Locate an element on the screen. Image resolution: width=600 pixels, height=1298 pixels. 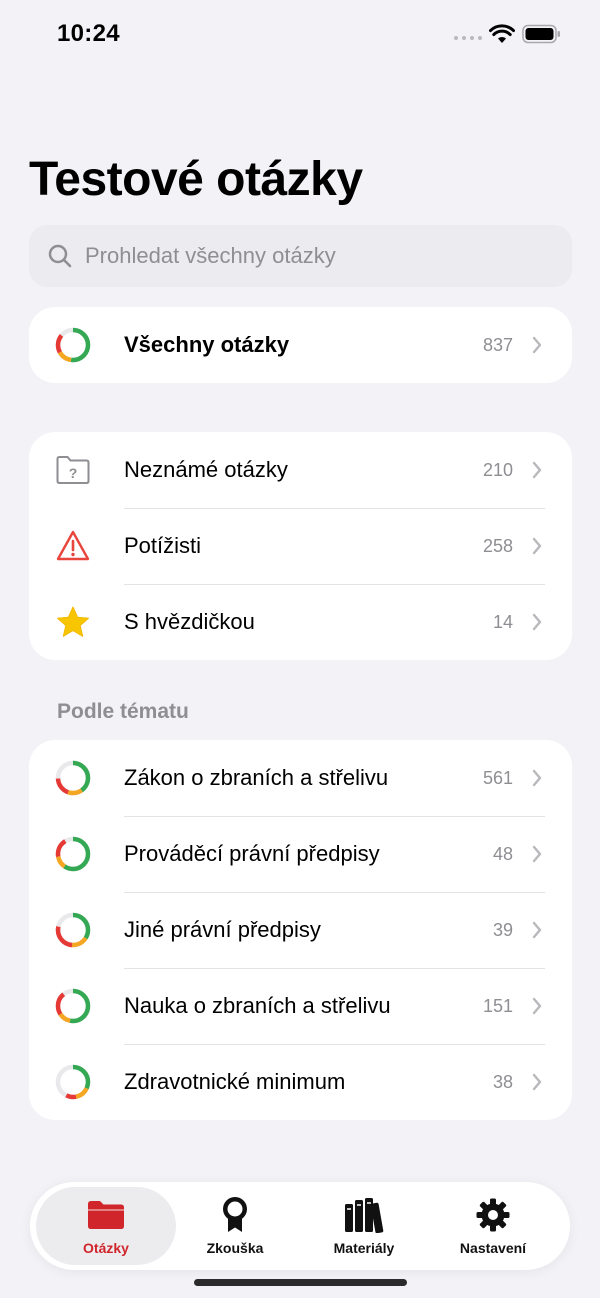
tab-exam: Zkouška is located at coordinates (235, 1226).